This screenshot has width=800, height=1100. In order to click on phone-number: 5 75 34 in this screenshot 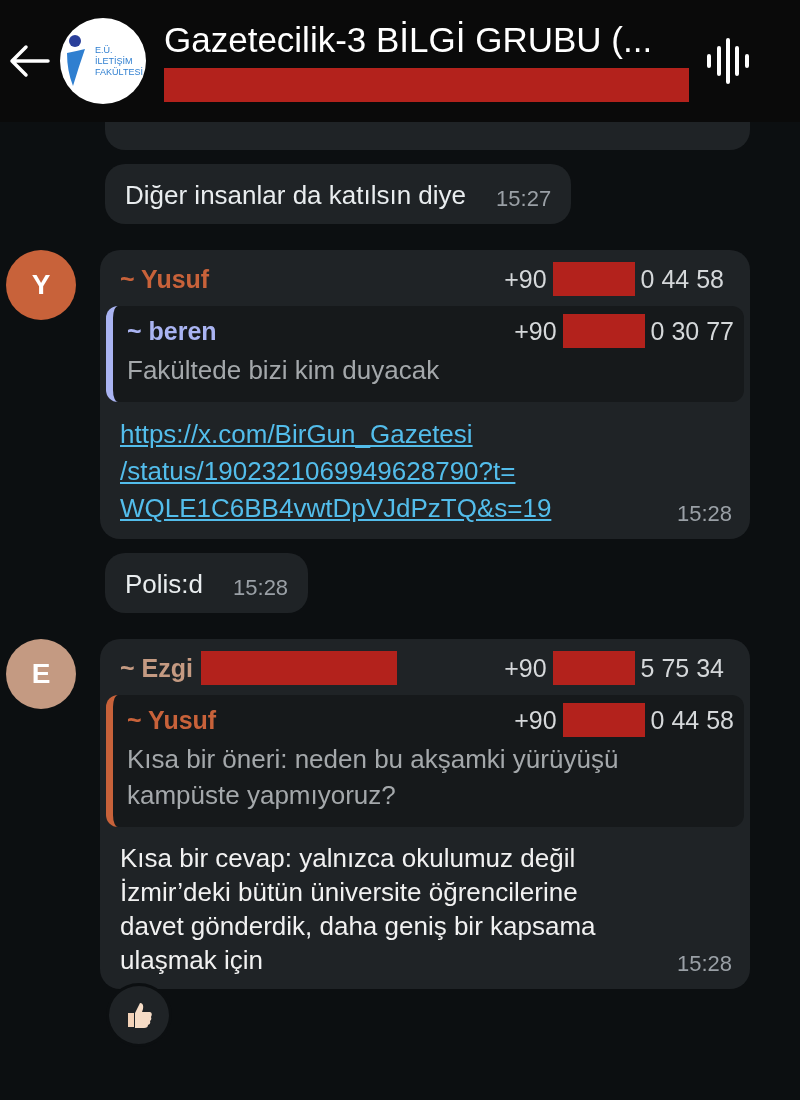, I will do `click(682, 668)`.